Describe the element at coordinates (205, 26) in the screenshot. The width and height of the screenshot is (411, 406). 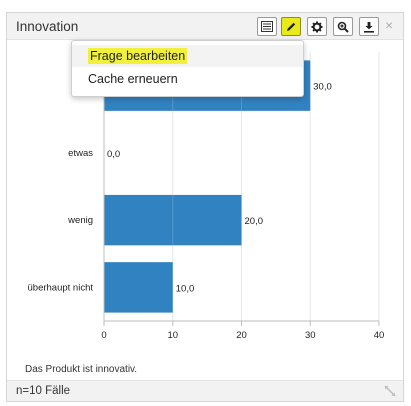
I see `widget-header: Innovation ×` at that location.